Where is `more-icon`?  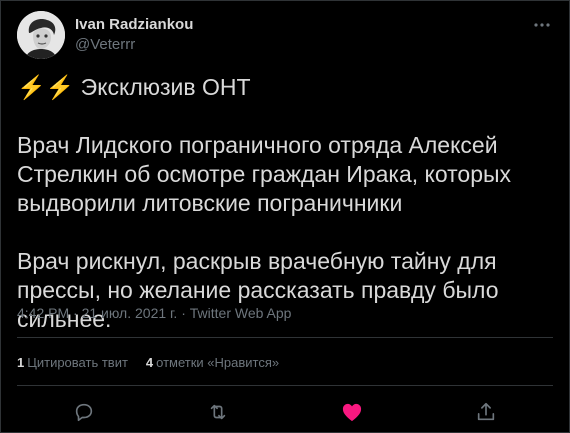
more-icon is located at coordinates (542, 25).